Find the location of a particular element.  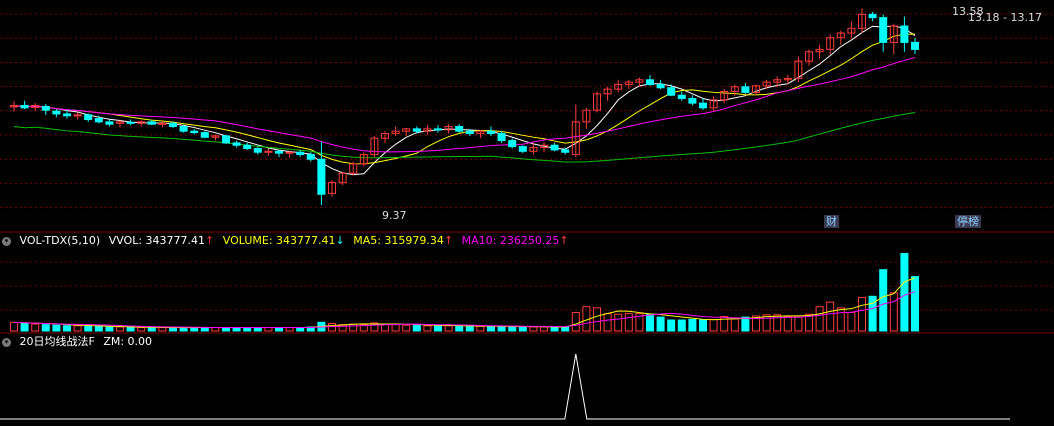

collapse-volume-icon: ▾ is located at coordinates (6, 241).